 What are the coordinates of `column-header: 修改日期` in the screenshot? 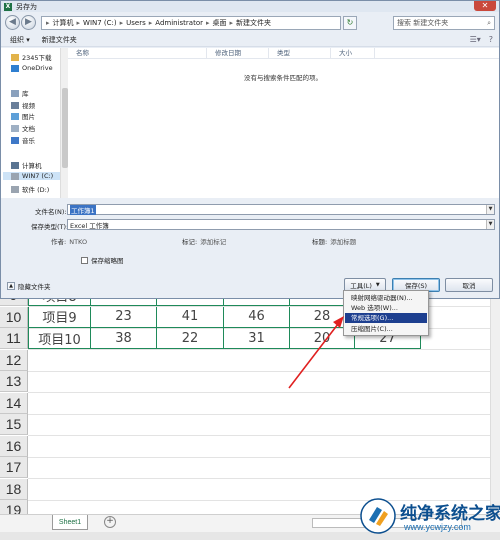 It's located at (238, 53).